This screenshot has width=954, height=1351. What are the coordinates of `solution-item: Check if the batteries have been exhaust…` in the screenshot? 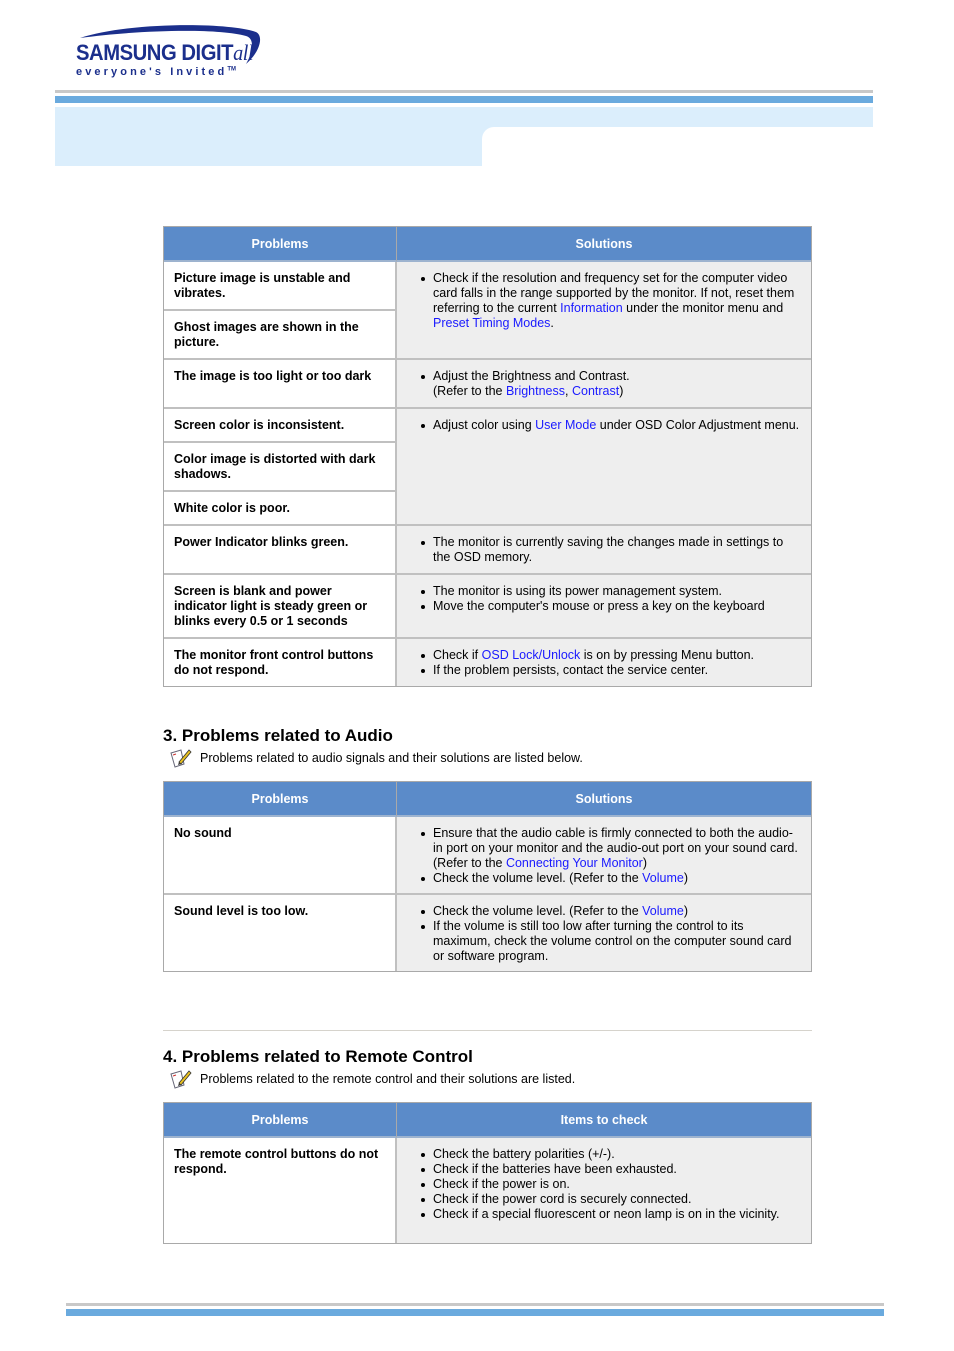 It's located at (611, 1169).